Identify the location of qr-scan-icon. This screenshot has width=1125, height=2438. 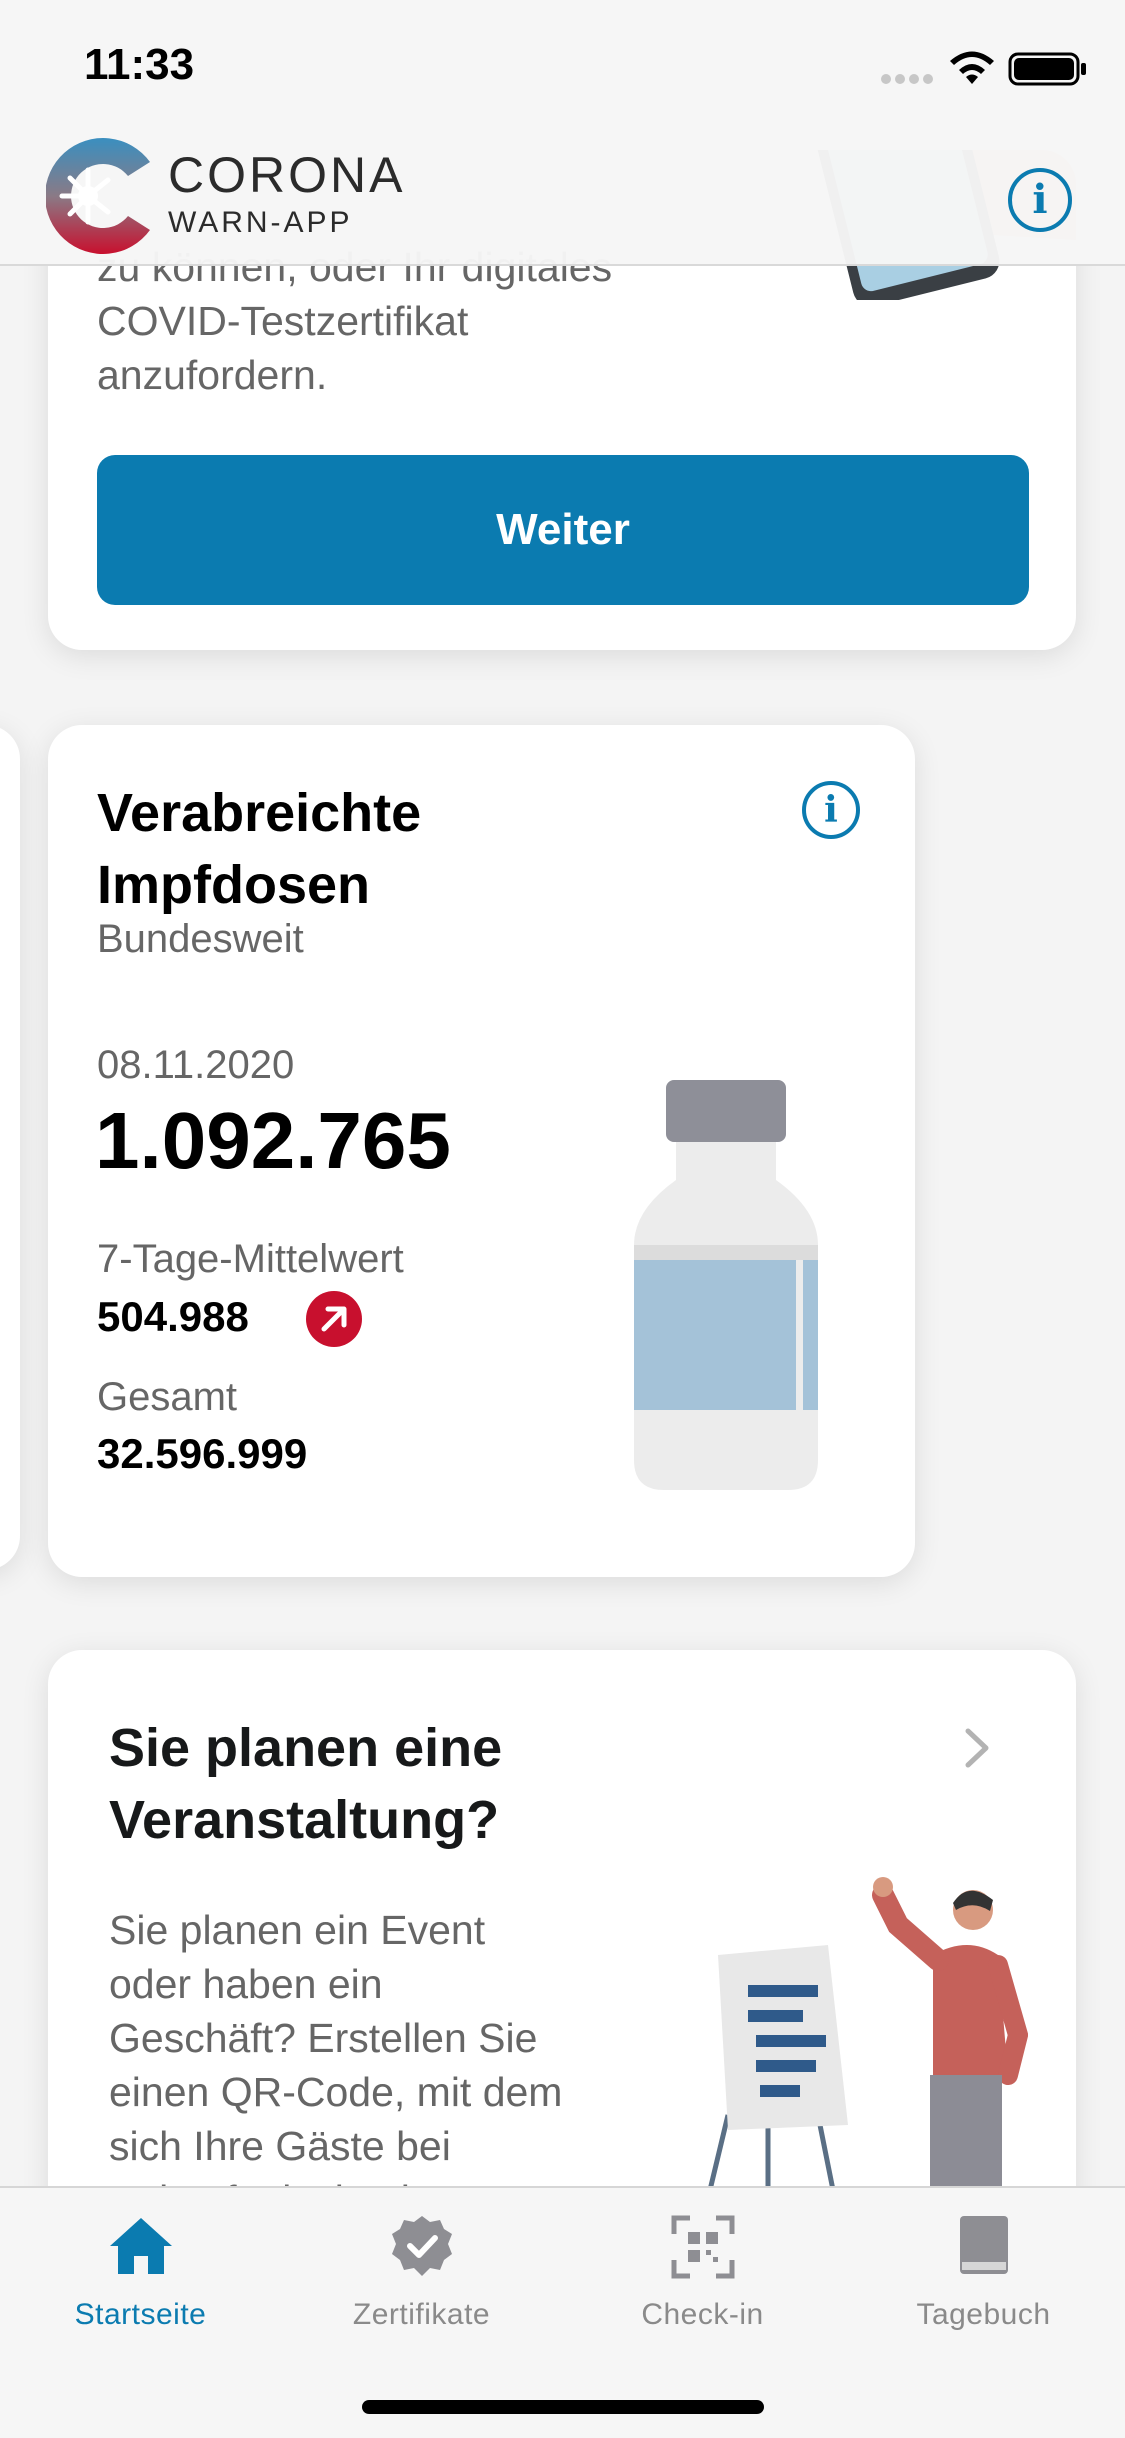
(703, 2249).